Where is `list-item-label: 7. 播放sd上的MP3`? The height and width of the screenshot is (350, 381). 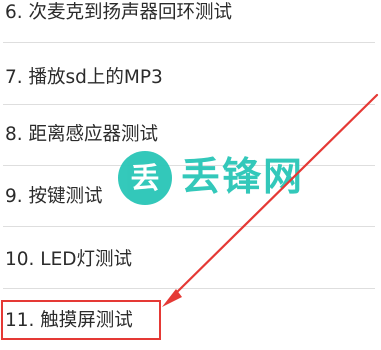 list-item-label: 7. 播放sd上的MP3 is located at coordinates (84, 77).